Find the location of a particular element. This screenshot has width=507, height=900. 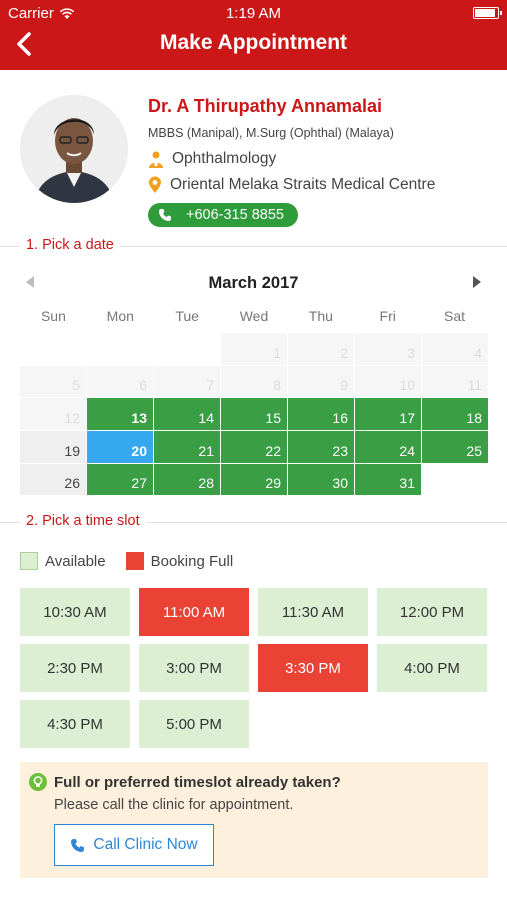

app-header: Carrier 1:19 AM Make Appointment is located at coordinates (253, 35).